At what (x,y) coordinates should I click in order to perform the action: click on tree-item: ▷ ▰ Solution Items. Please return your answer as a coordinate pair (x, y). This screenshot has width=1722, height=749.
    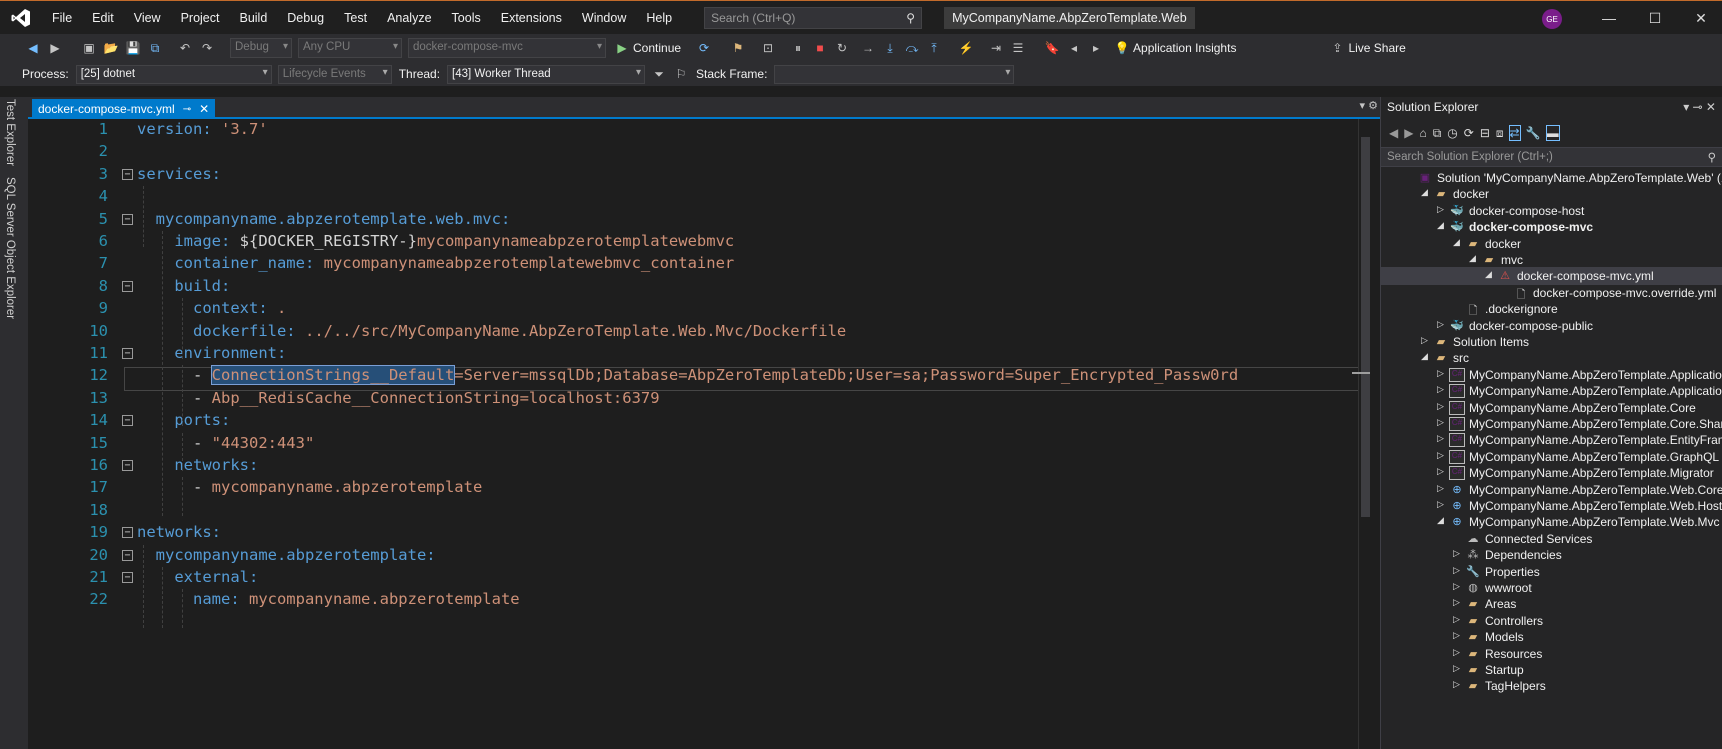
    Looking at the image, I should click on (1551, 342).